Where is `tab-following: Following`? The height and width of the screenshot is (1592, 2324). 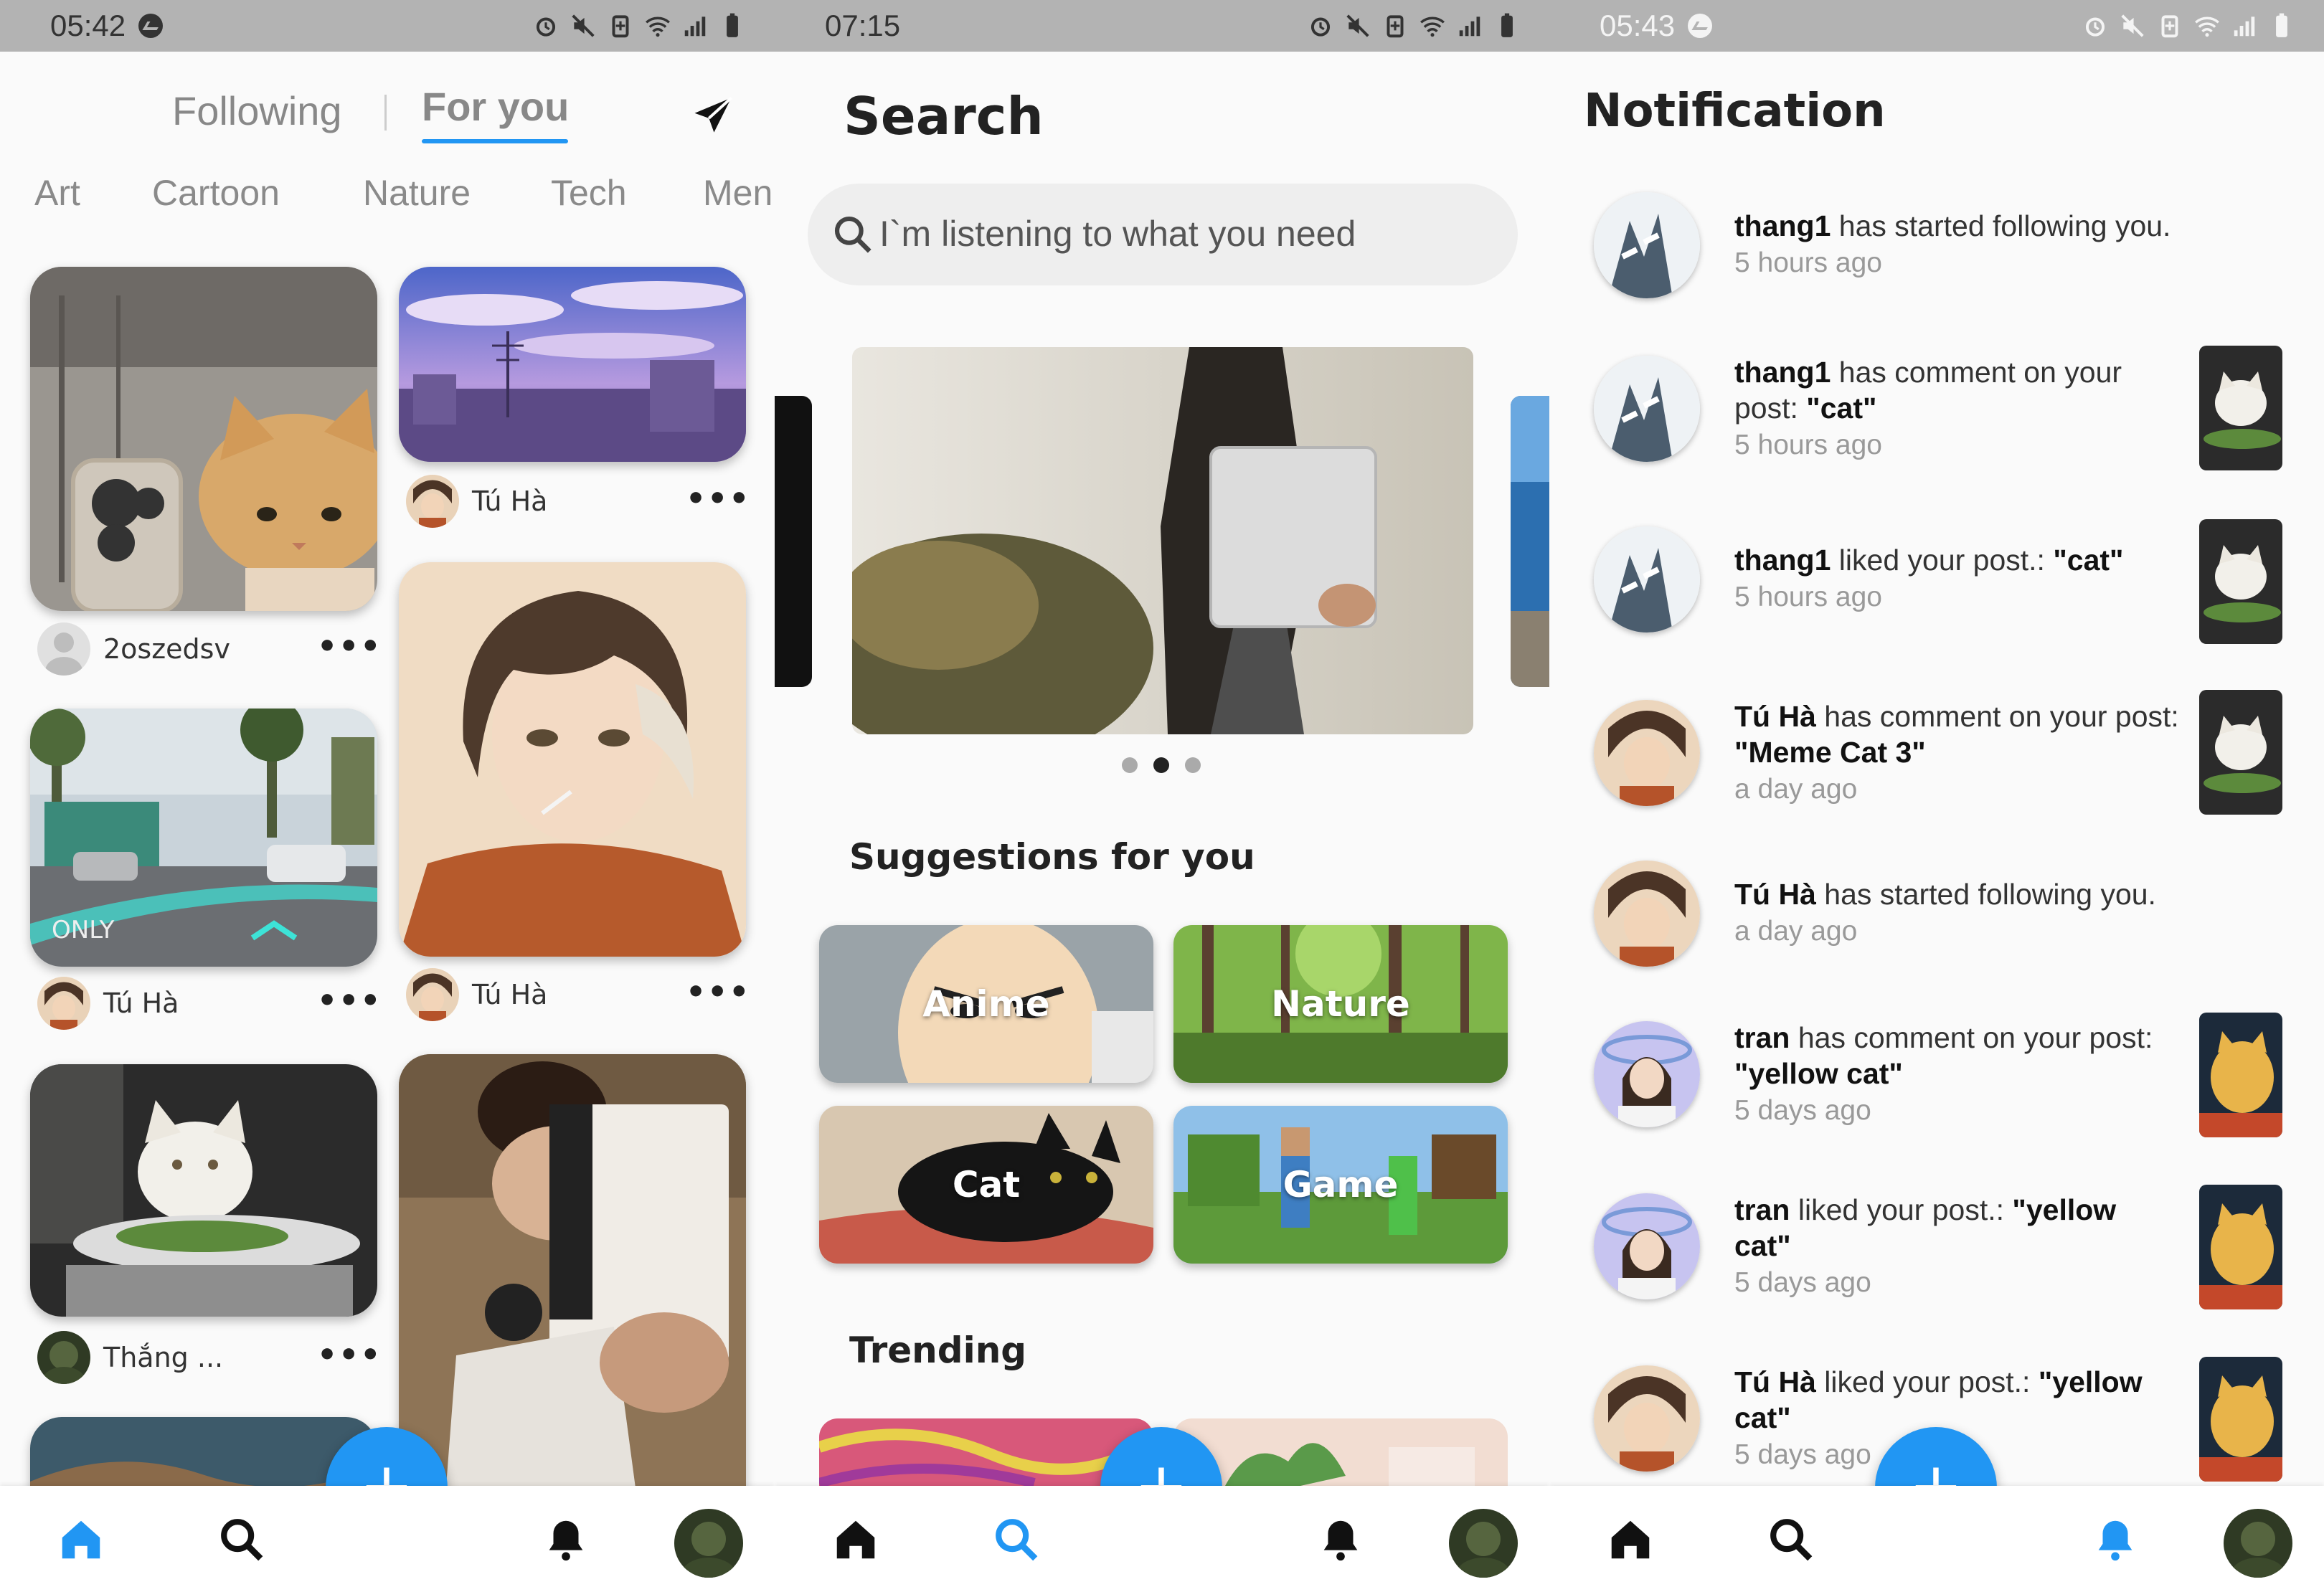
tab-following: Following is located at coordinates (257, 110).